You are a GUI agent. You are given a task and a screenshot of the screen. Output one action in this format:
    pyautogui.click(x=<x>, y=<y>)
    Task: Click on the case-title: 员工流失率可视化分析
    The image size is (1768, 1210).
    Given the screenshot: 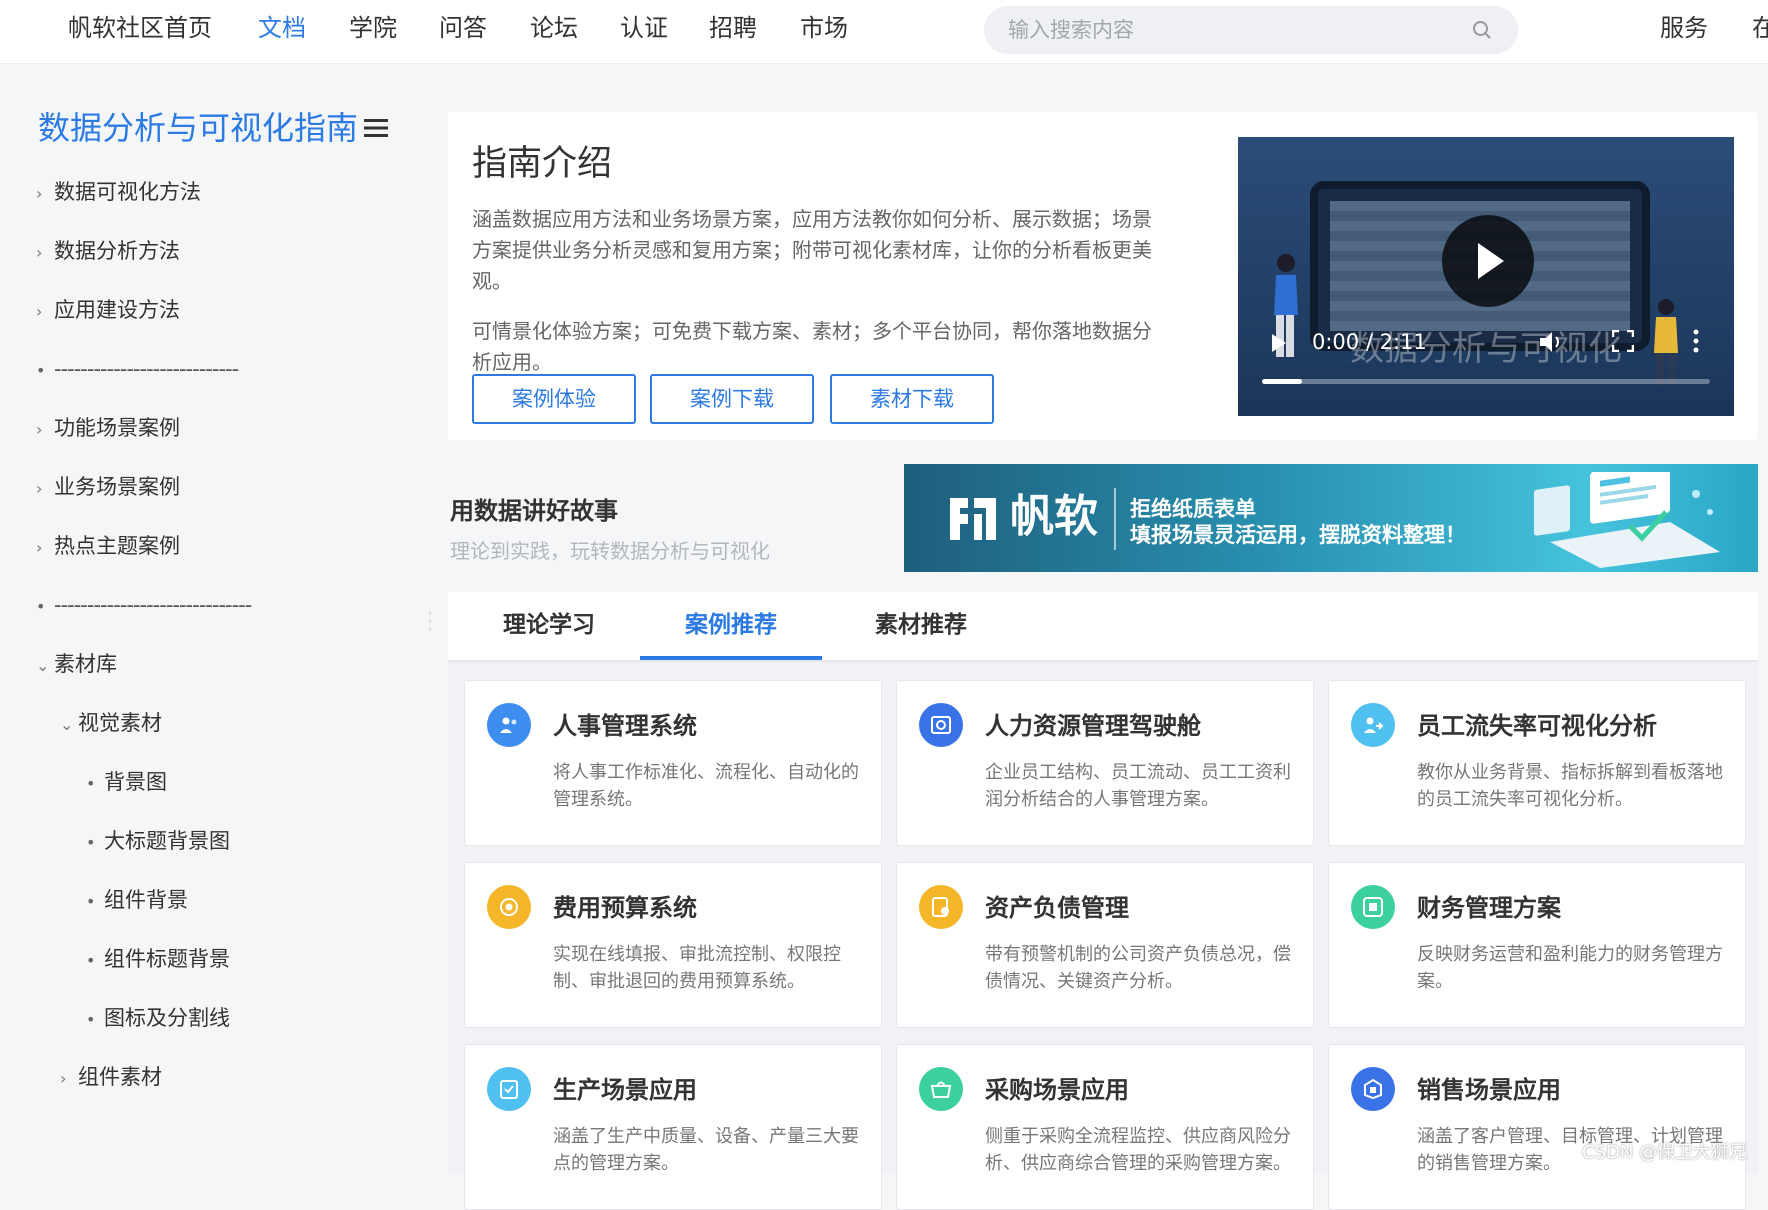 What is the action you would take?
    pyautogui.click(x=1537, y=726)
    